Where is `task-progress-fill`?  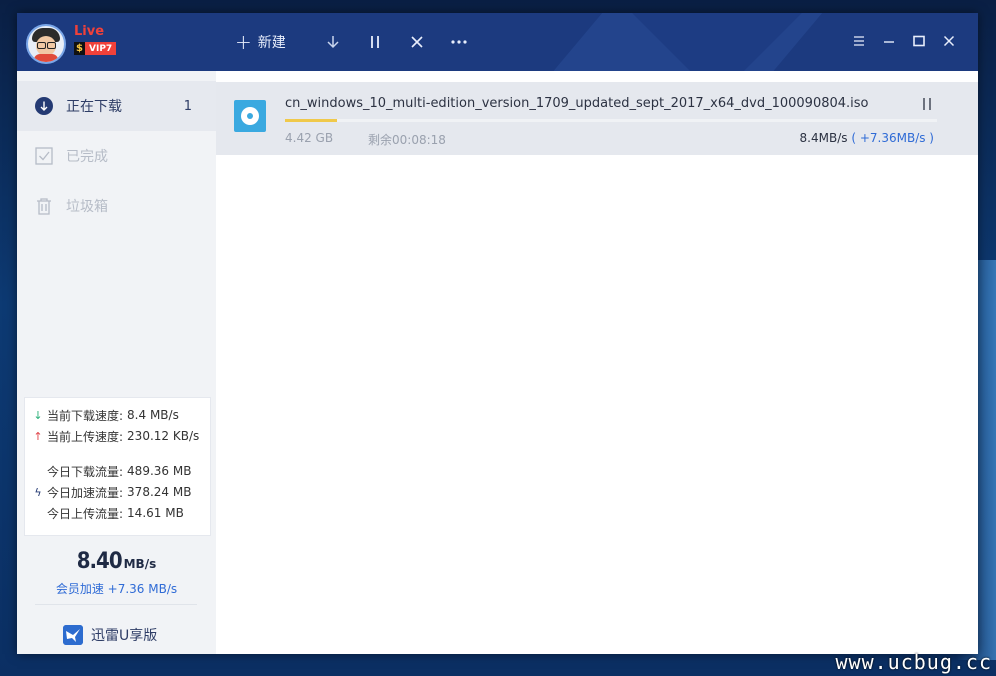
task-progress-fill is located at coordinates (311, 120).